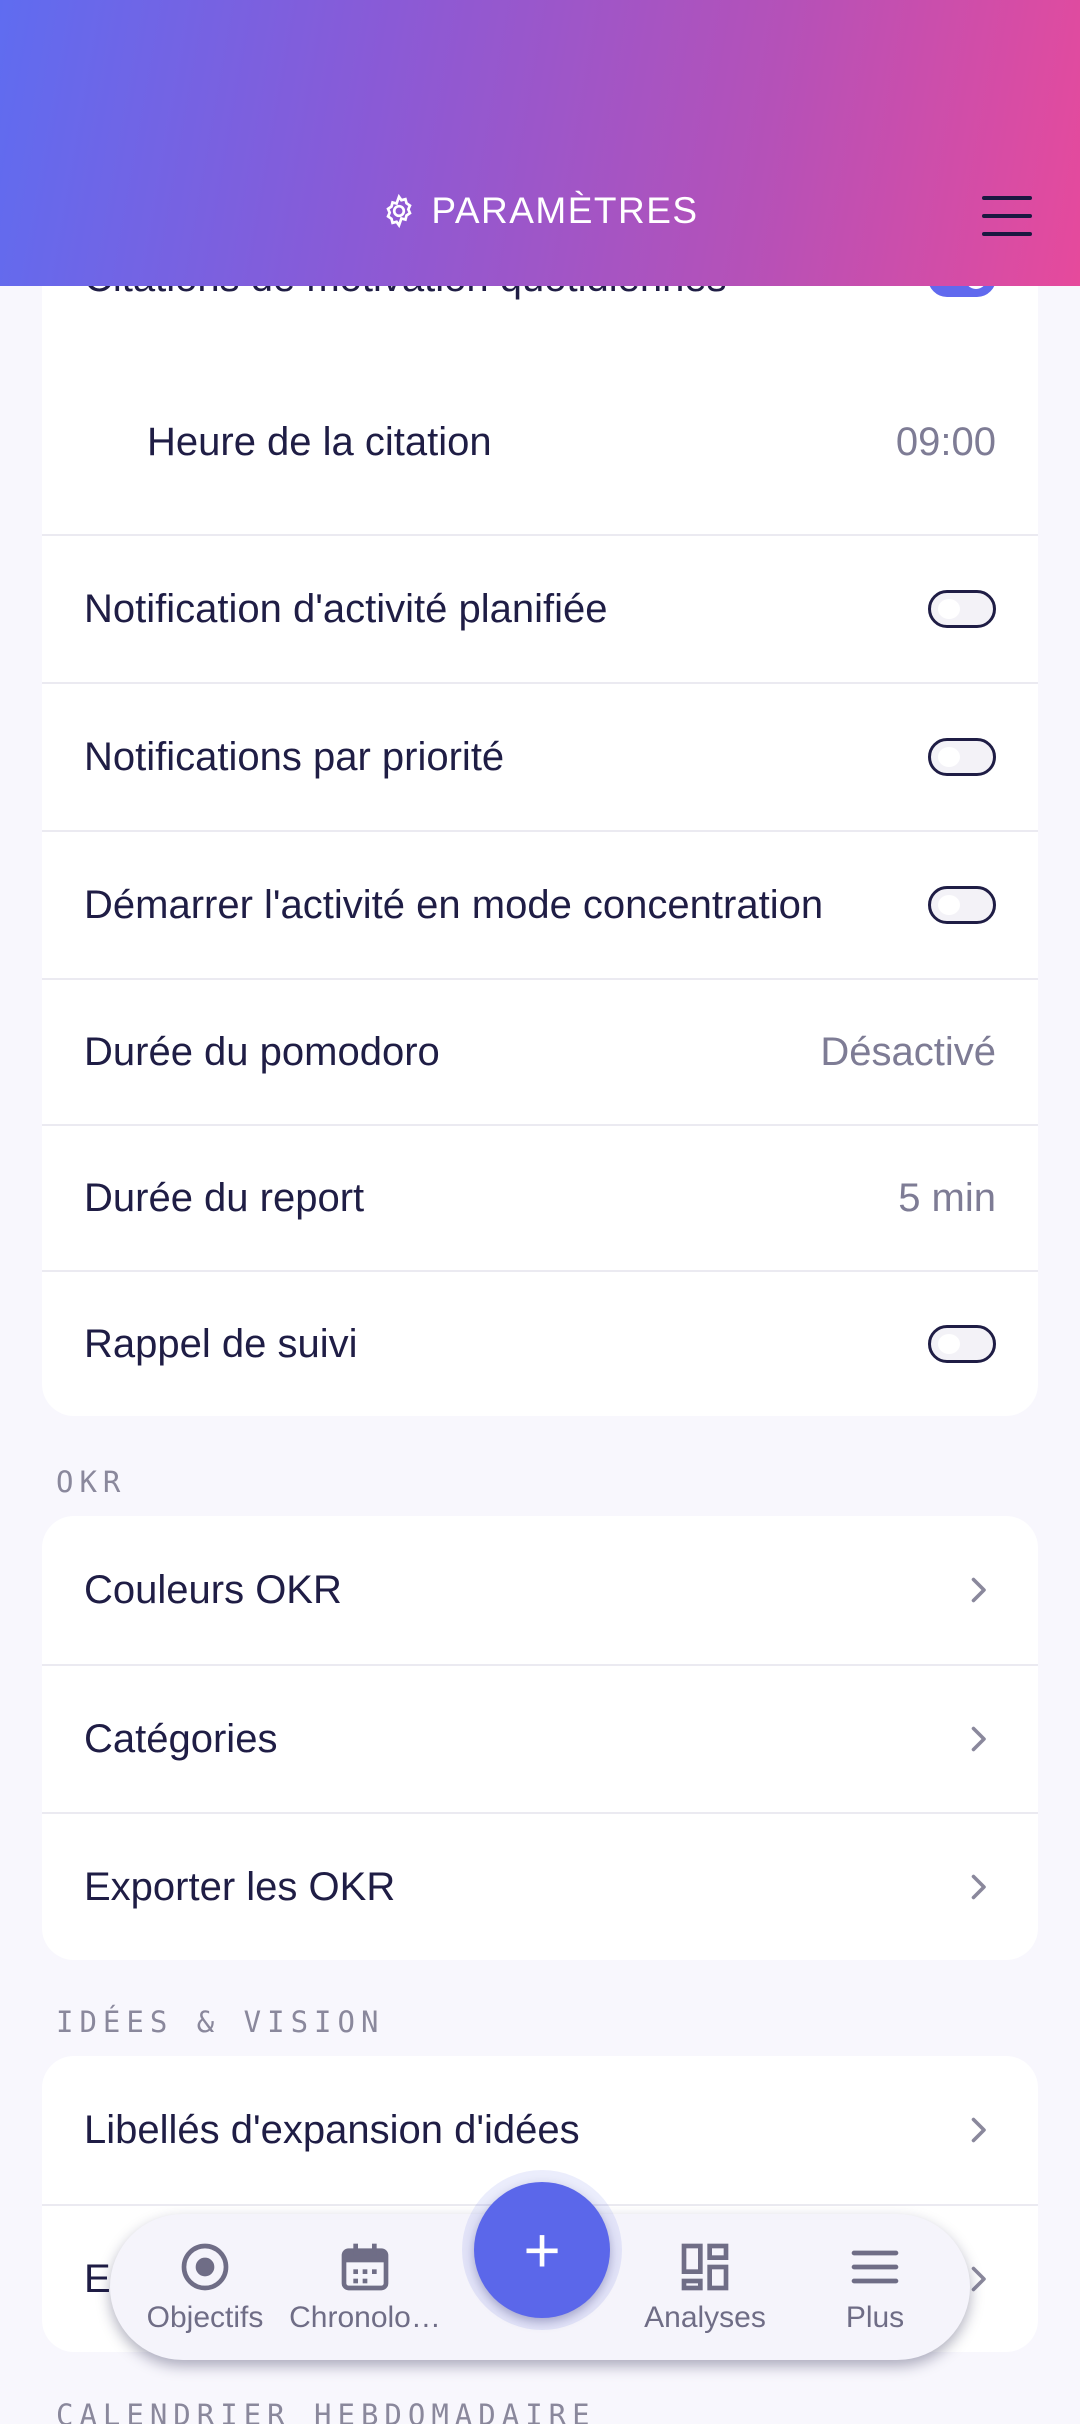 The image size is (1080, 2424). Describe the element at coordinates (962, 757) in the screenshot. I see `priority-notifications-toggle` at that location.